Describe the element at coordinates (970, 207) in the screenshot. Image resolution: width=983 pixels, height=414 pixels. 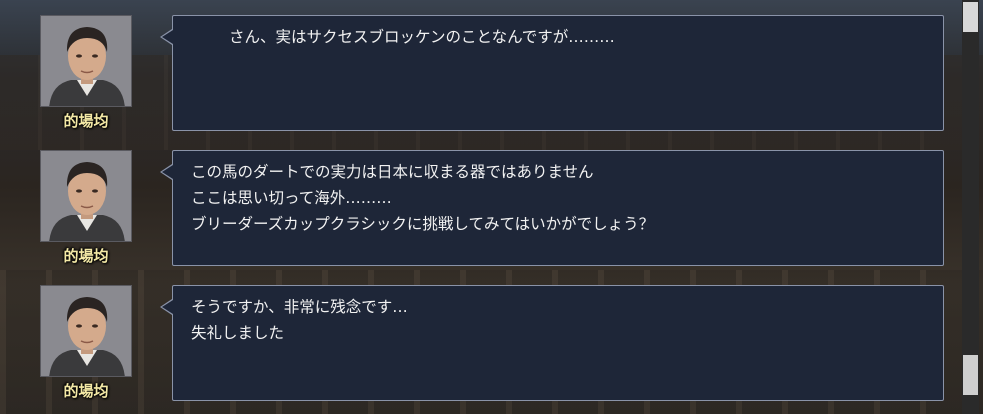
I see `log-scrollbar` at that location.